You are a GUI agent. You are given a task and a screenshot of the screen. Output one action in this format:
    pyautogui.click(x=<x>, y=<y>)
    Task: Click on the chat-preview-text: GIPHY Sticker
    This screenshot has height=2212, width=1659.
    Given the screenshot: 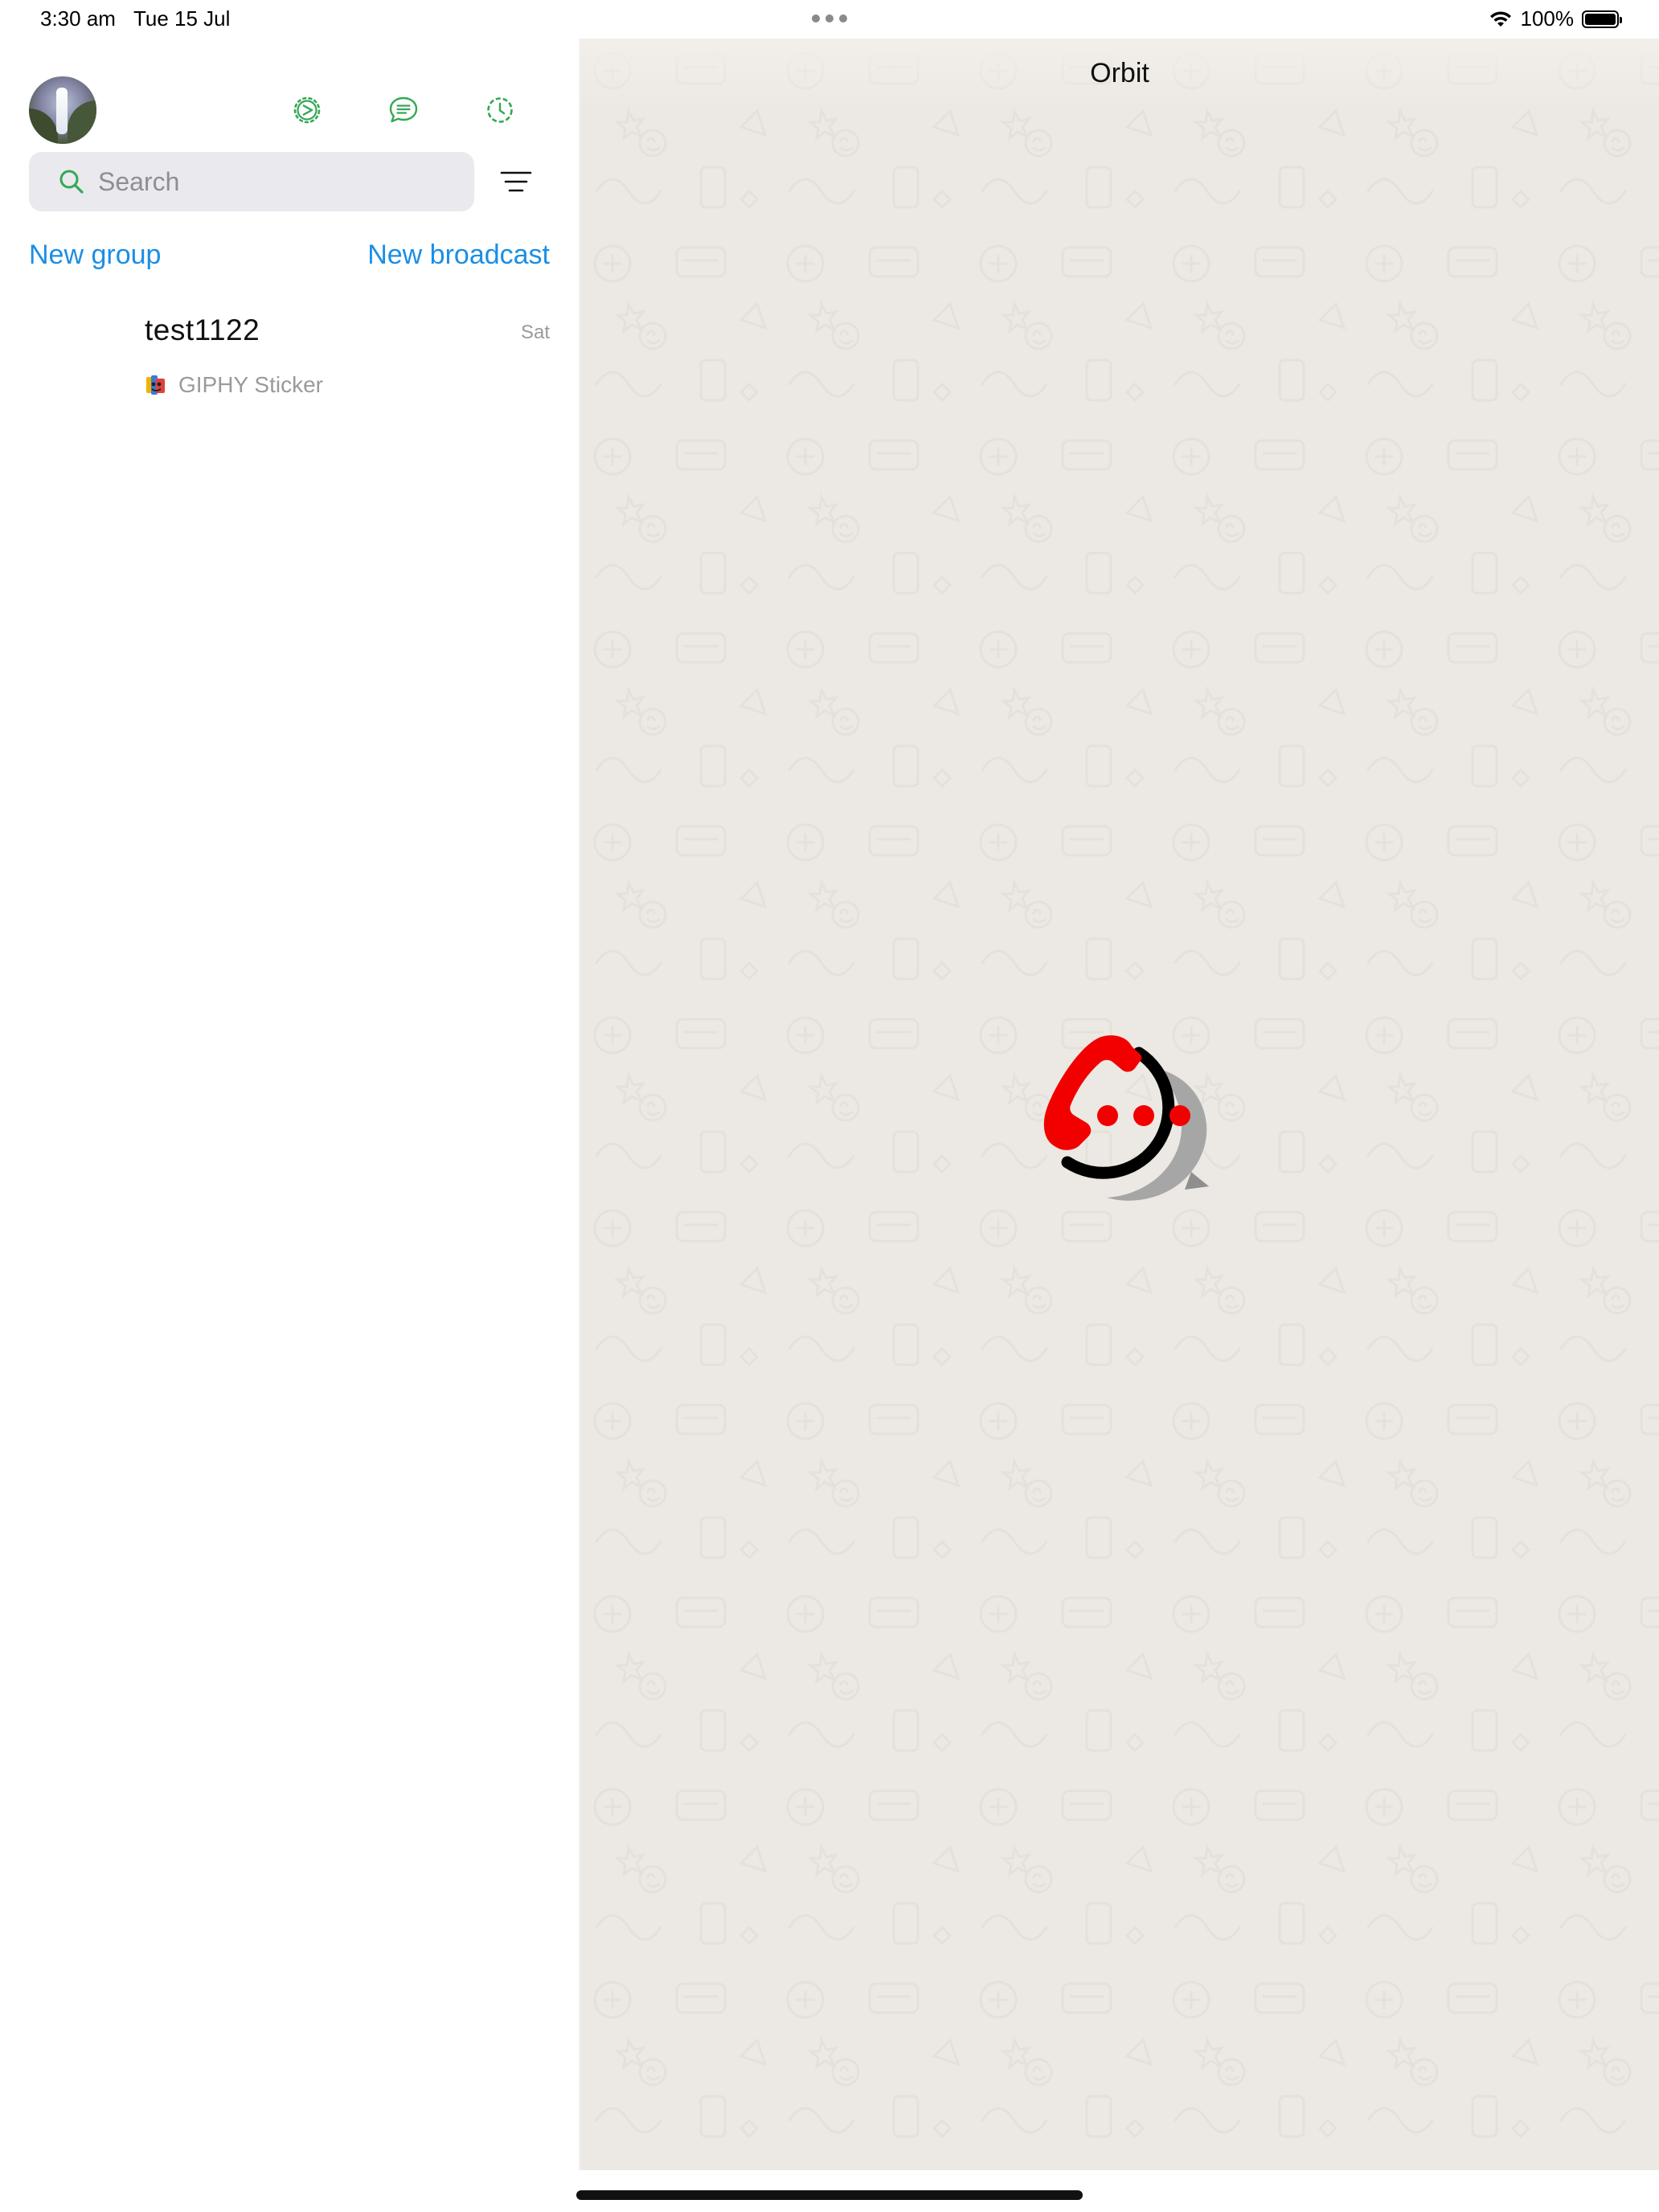 What is the action you would take?
    pyautogui.click(x=250, y=384)
    